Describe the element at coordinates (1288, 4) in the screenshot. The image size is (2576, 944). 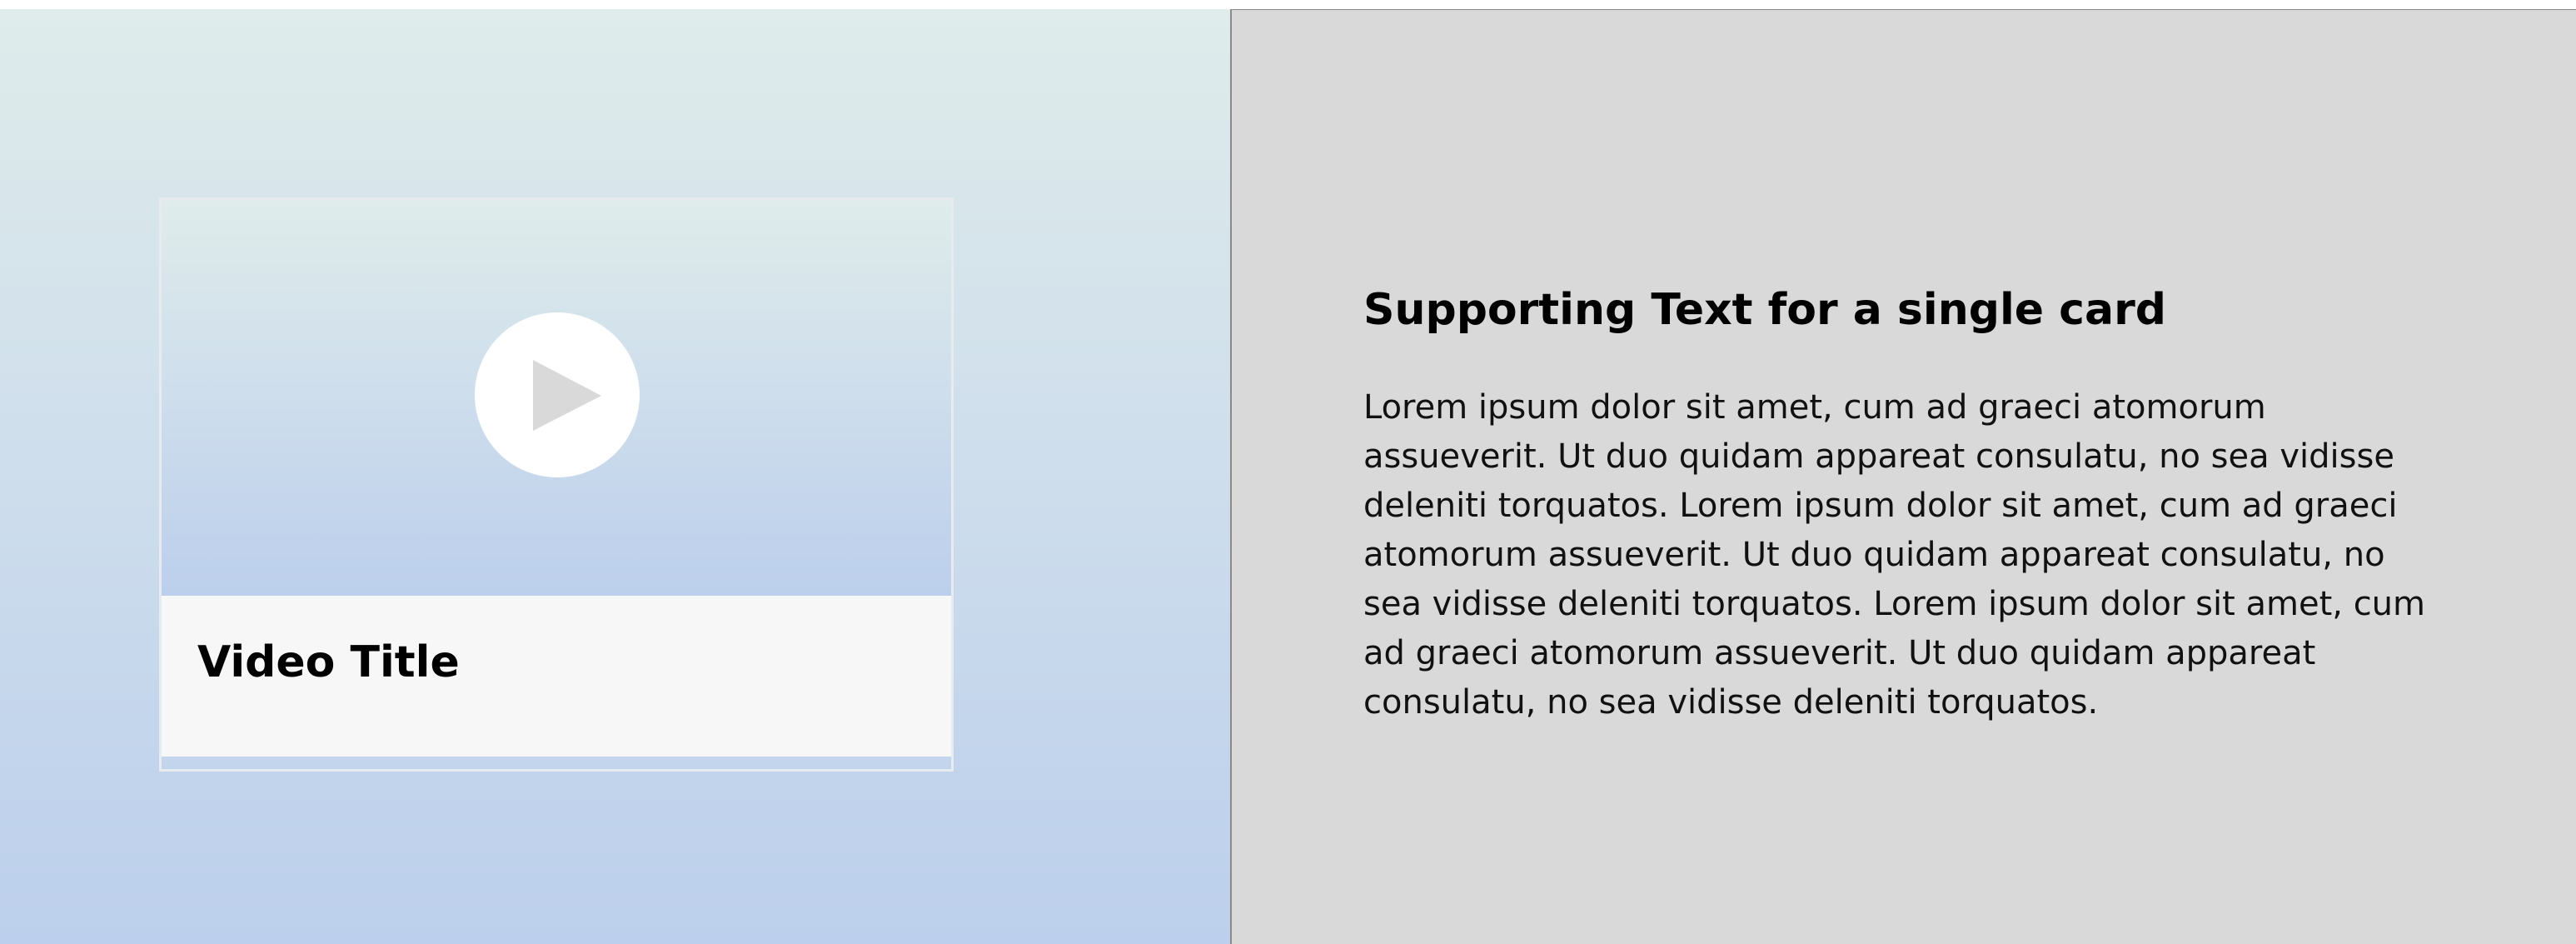
I see `top-strip` at that location.